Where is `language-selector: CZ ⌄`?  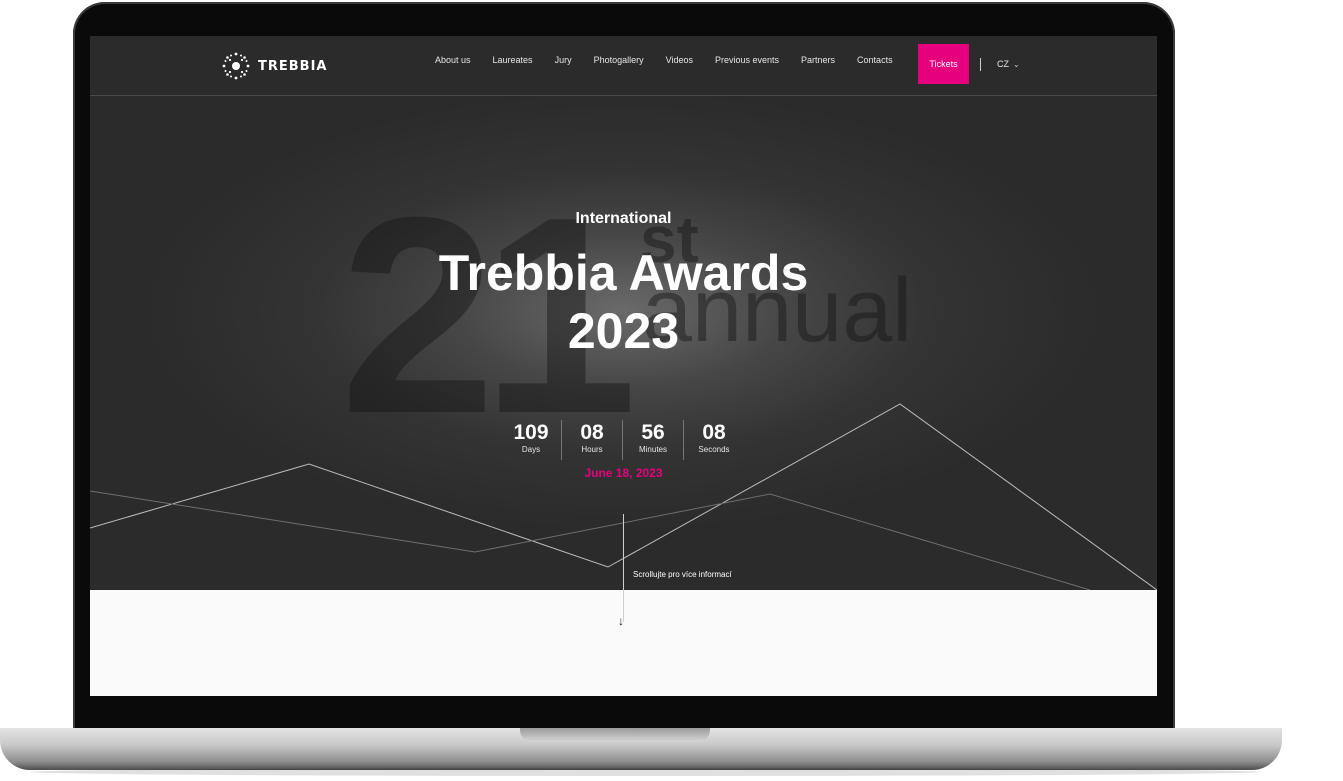 language-selector: CZ ⌄ is located at coordinates (1008, 64).